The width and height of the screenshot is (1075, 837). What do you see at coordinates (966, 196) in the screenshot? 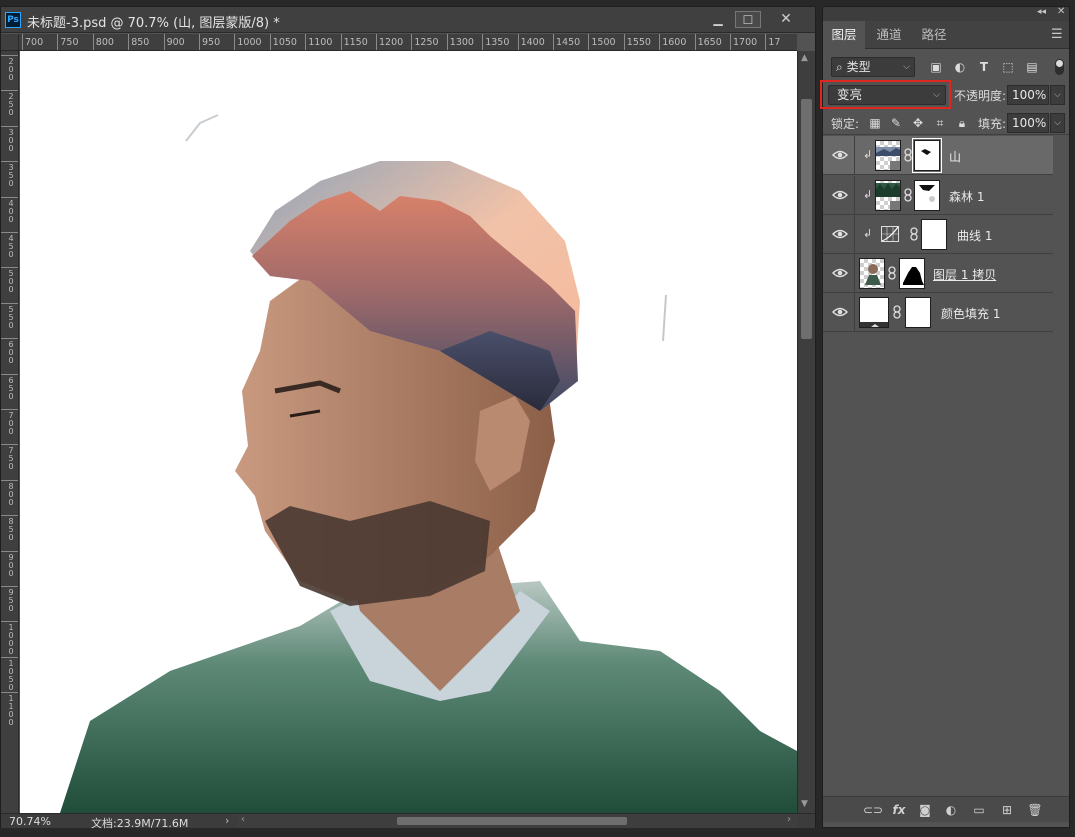
I see `layer-name: 森林 1` at bounding box center [966, 196].